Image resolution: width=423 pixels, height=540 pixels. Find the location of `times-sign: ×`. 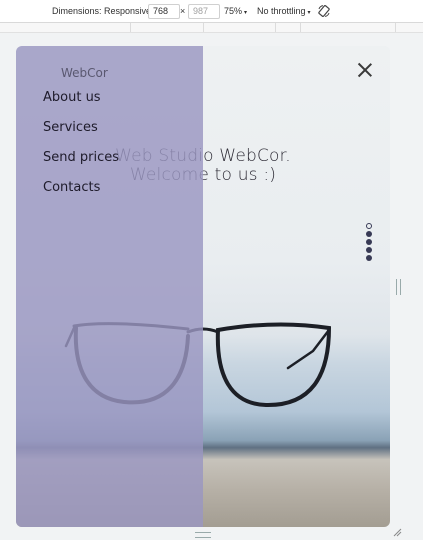

times-sign: × is located at coordinates (183, 11).